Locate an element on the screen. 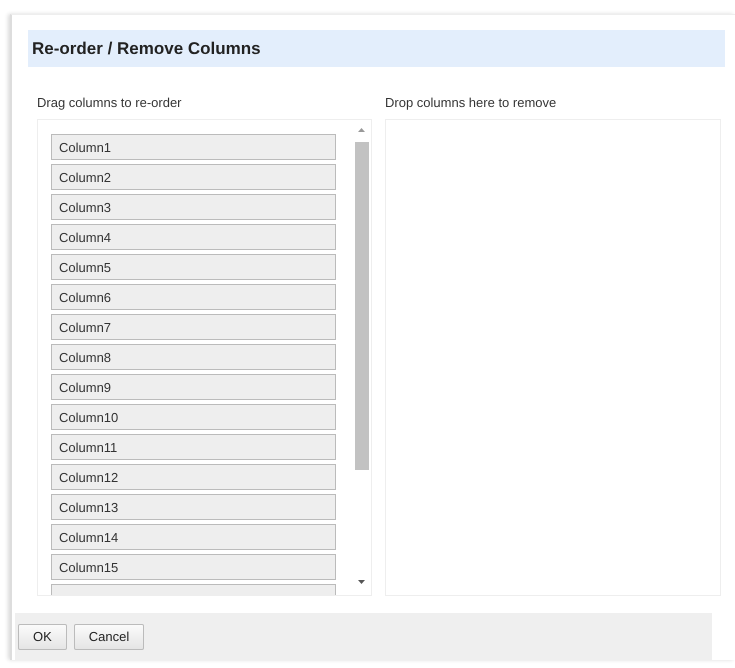 The width and height of the screenshot is (735, 668). reorder-label: Drag columns to re-order is located at coordinates (109, 103).